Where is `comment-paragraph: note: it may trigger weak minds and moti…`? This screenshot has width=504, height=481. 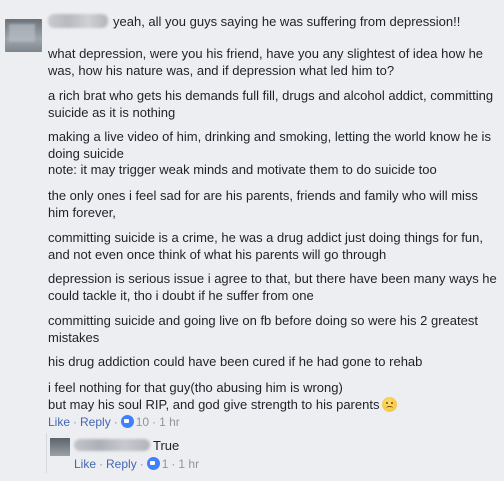
comment-paragraph: note: it may trigger weak minds and moti… is located at coordinates (242, 169).